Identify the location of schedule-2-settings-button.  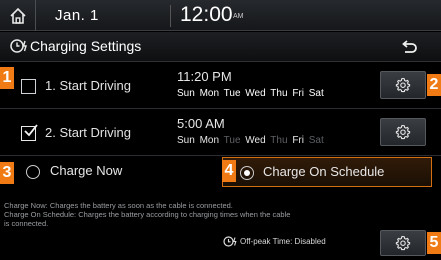
(403, 132).